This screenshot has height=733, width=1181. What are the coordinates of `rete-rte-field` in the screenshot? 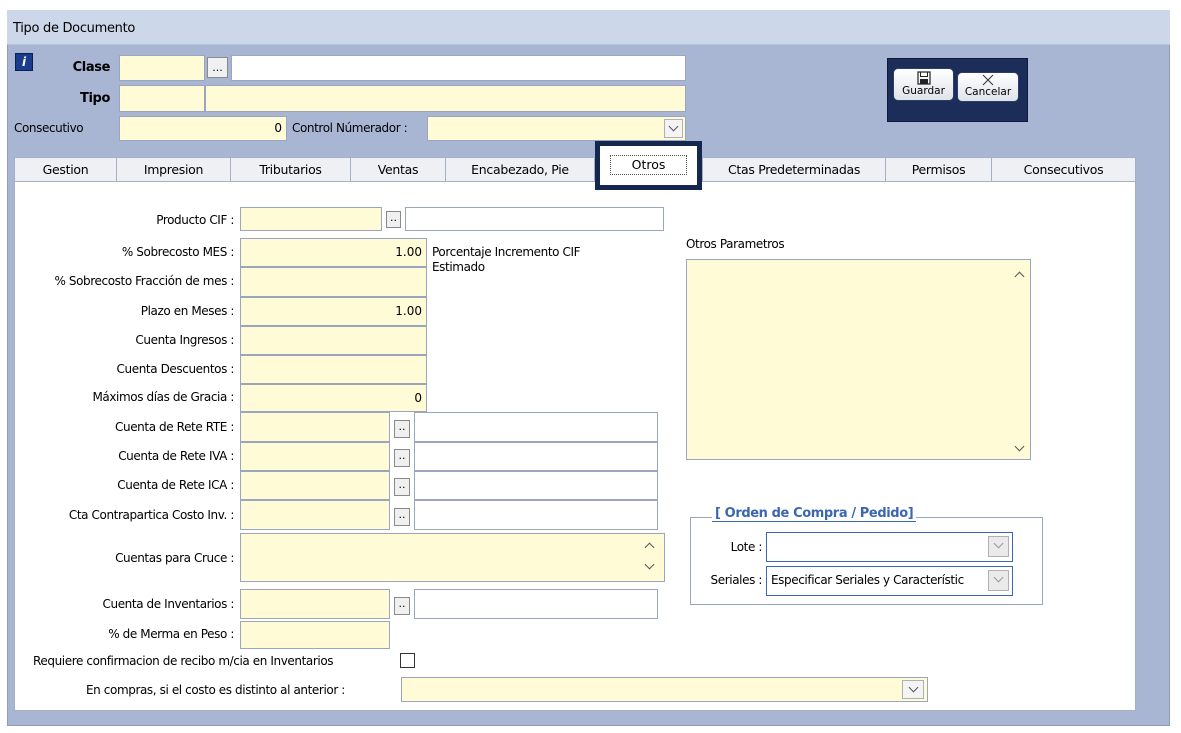 It's located at (315, 427).